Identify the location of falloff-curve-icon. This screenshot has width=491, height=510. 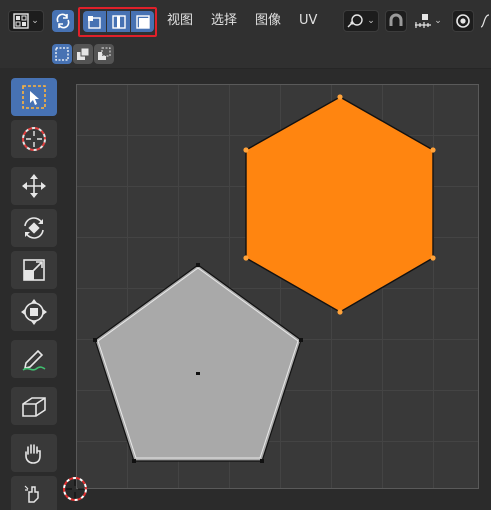
(484, 21).